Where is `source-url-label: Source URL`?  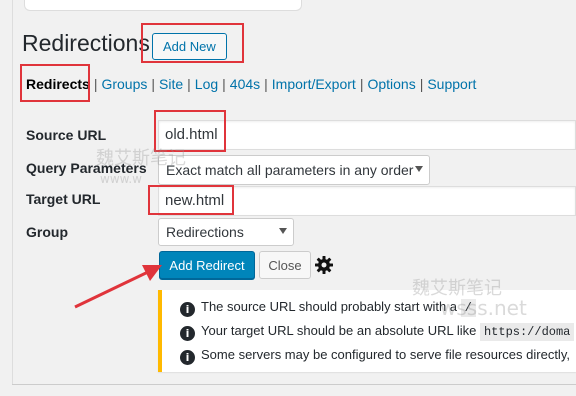
source-url-label: Source URL is located at coordinates (66, 135).